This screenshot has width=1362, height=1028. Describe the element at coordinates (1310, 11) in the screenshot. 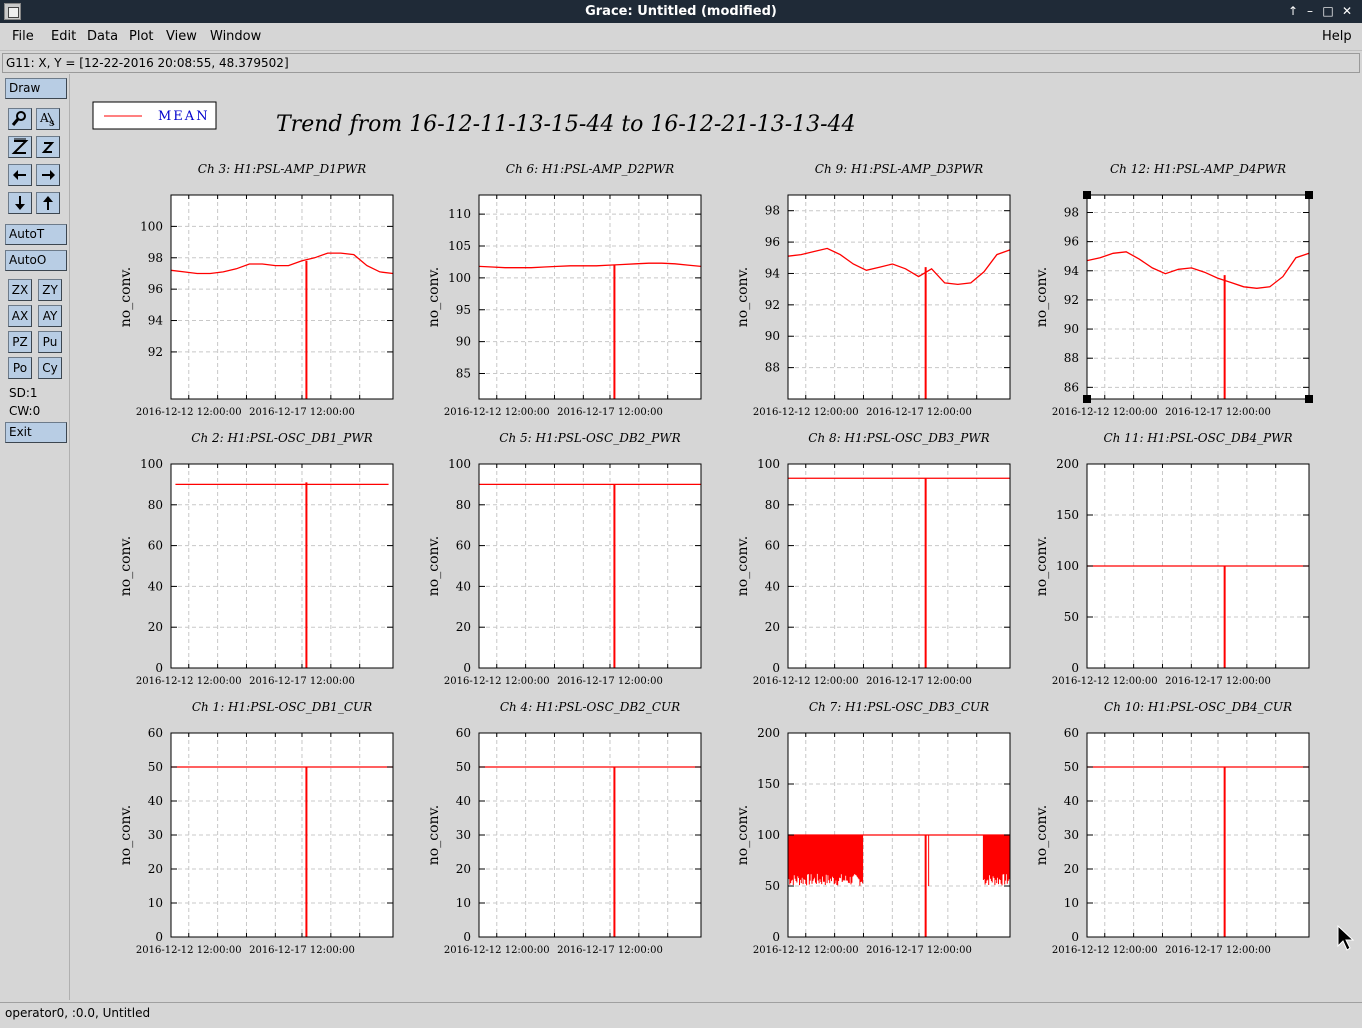

I see `minimize-button: –` at that location.